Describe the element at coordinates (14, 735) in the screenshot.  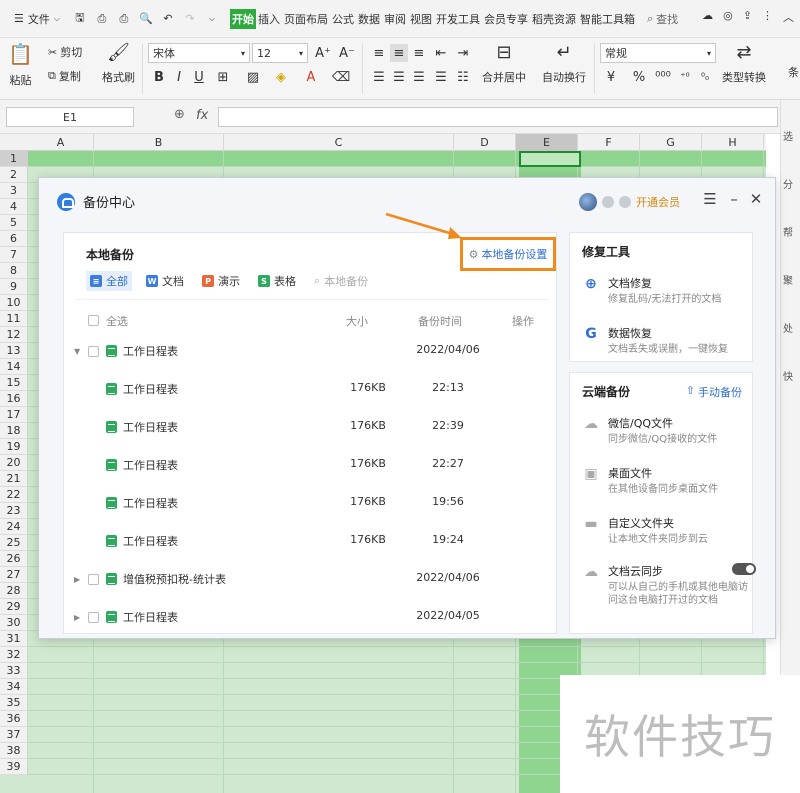
I see `row-header-37: 37` at that location.